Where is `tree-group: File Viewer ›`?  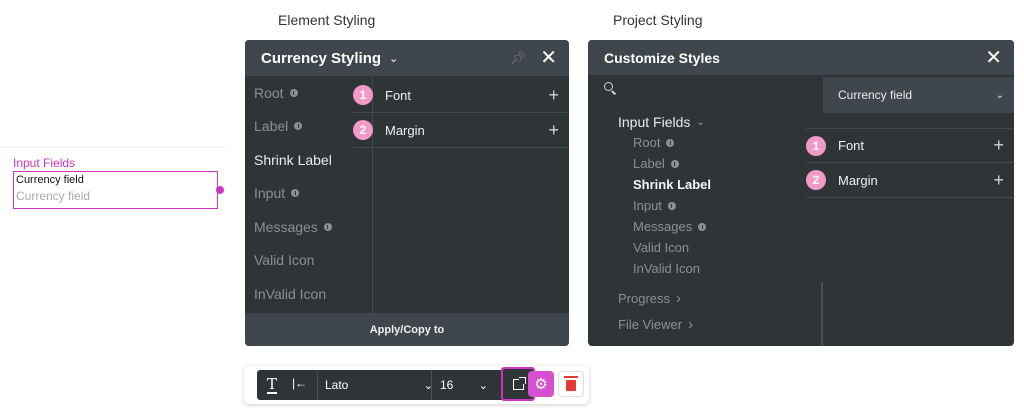 tree-group: File Viewer › is located at coordinates (664, 324).